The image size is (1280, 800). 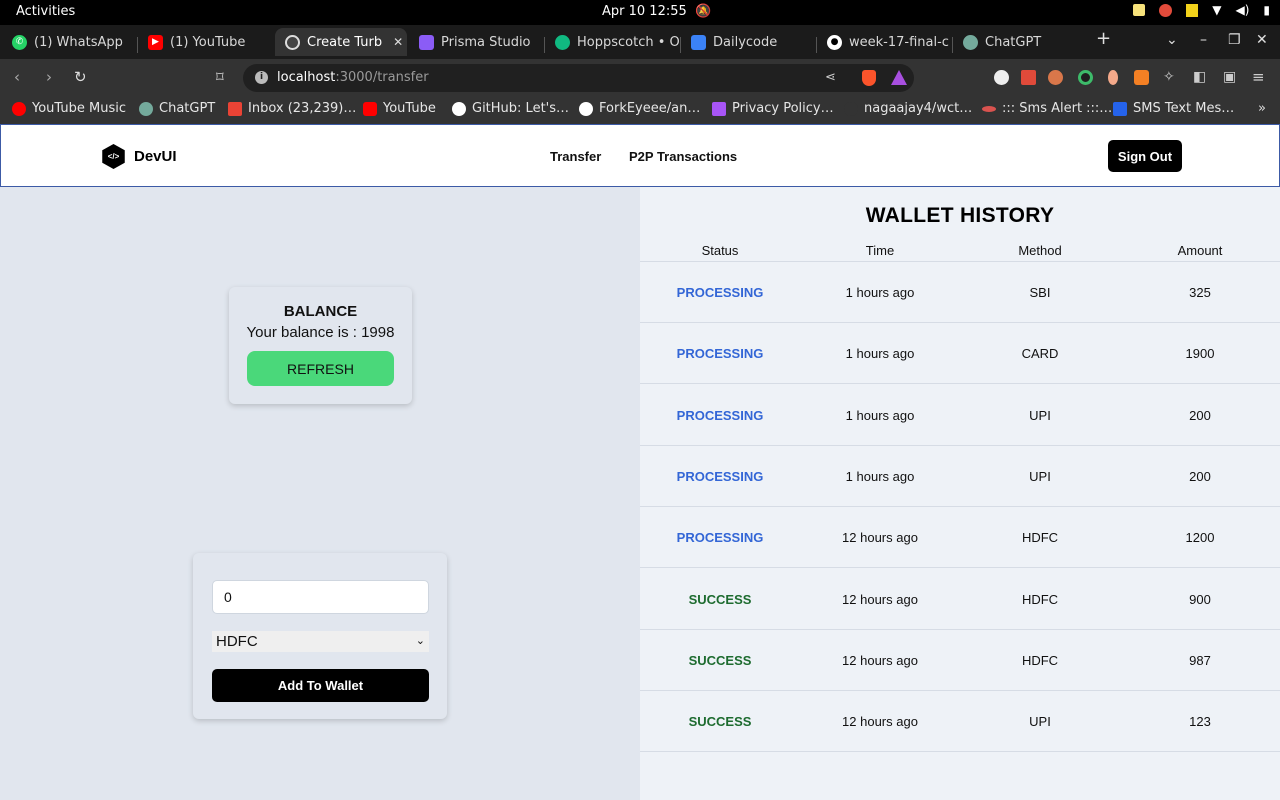 What do you see at coordinates (960, 415) in the screenshot?
I see `table-row: PROCESSING 1 hours ago UPI 200` at bounding box center [960, 415].